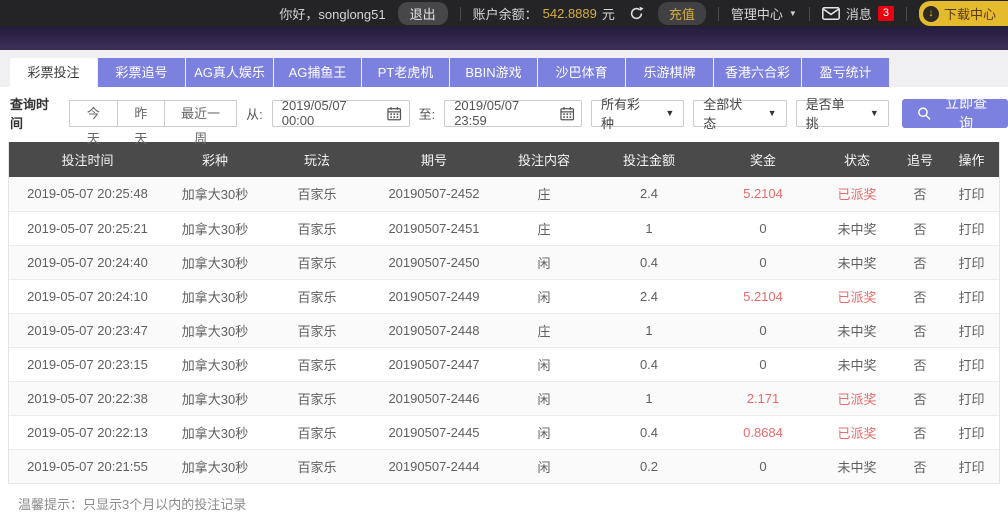 Image resolution: width=1008 pixels, height=513 pixels. I want to click on cell-issue: 20190507-2451, so click(434, 227).